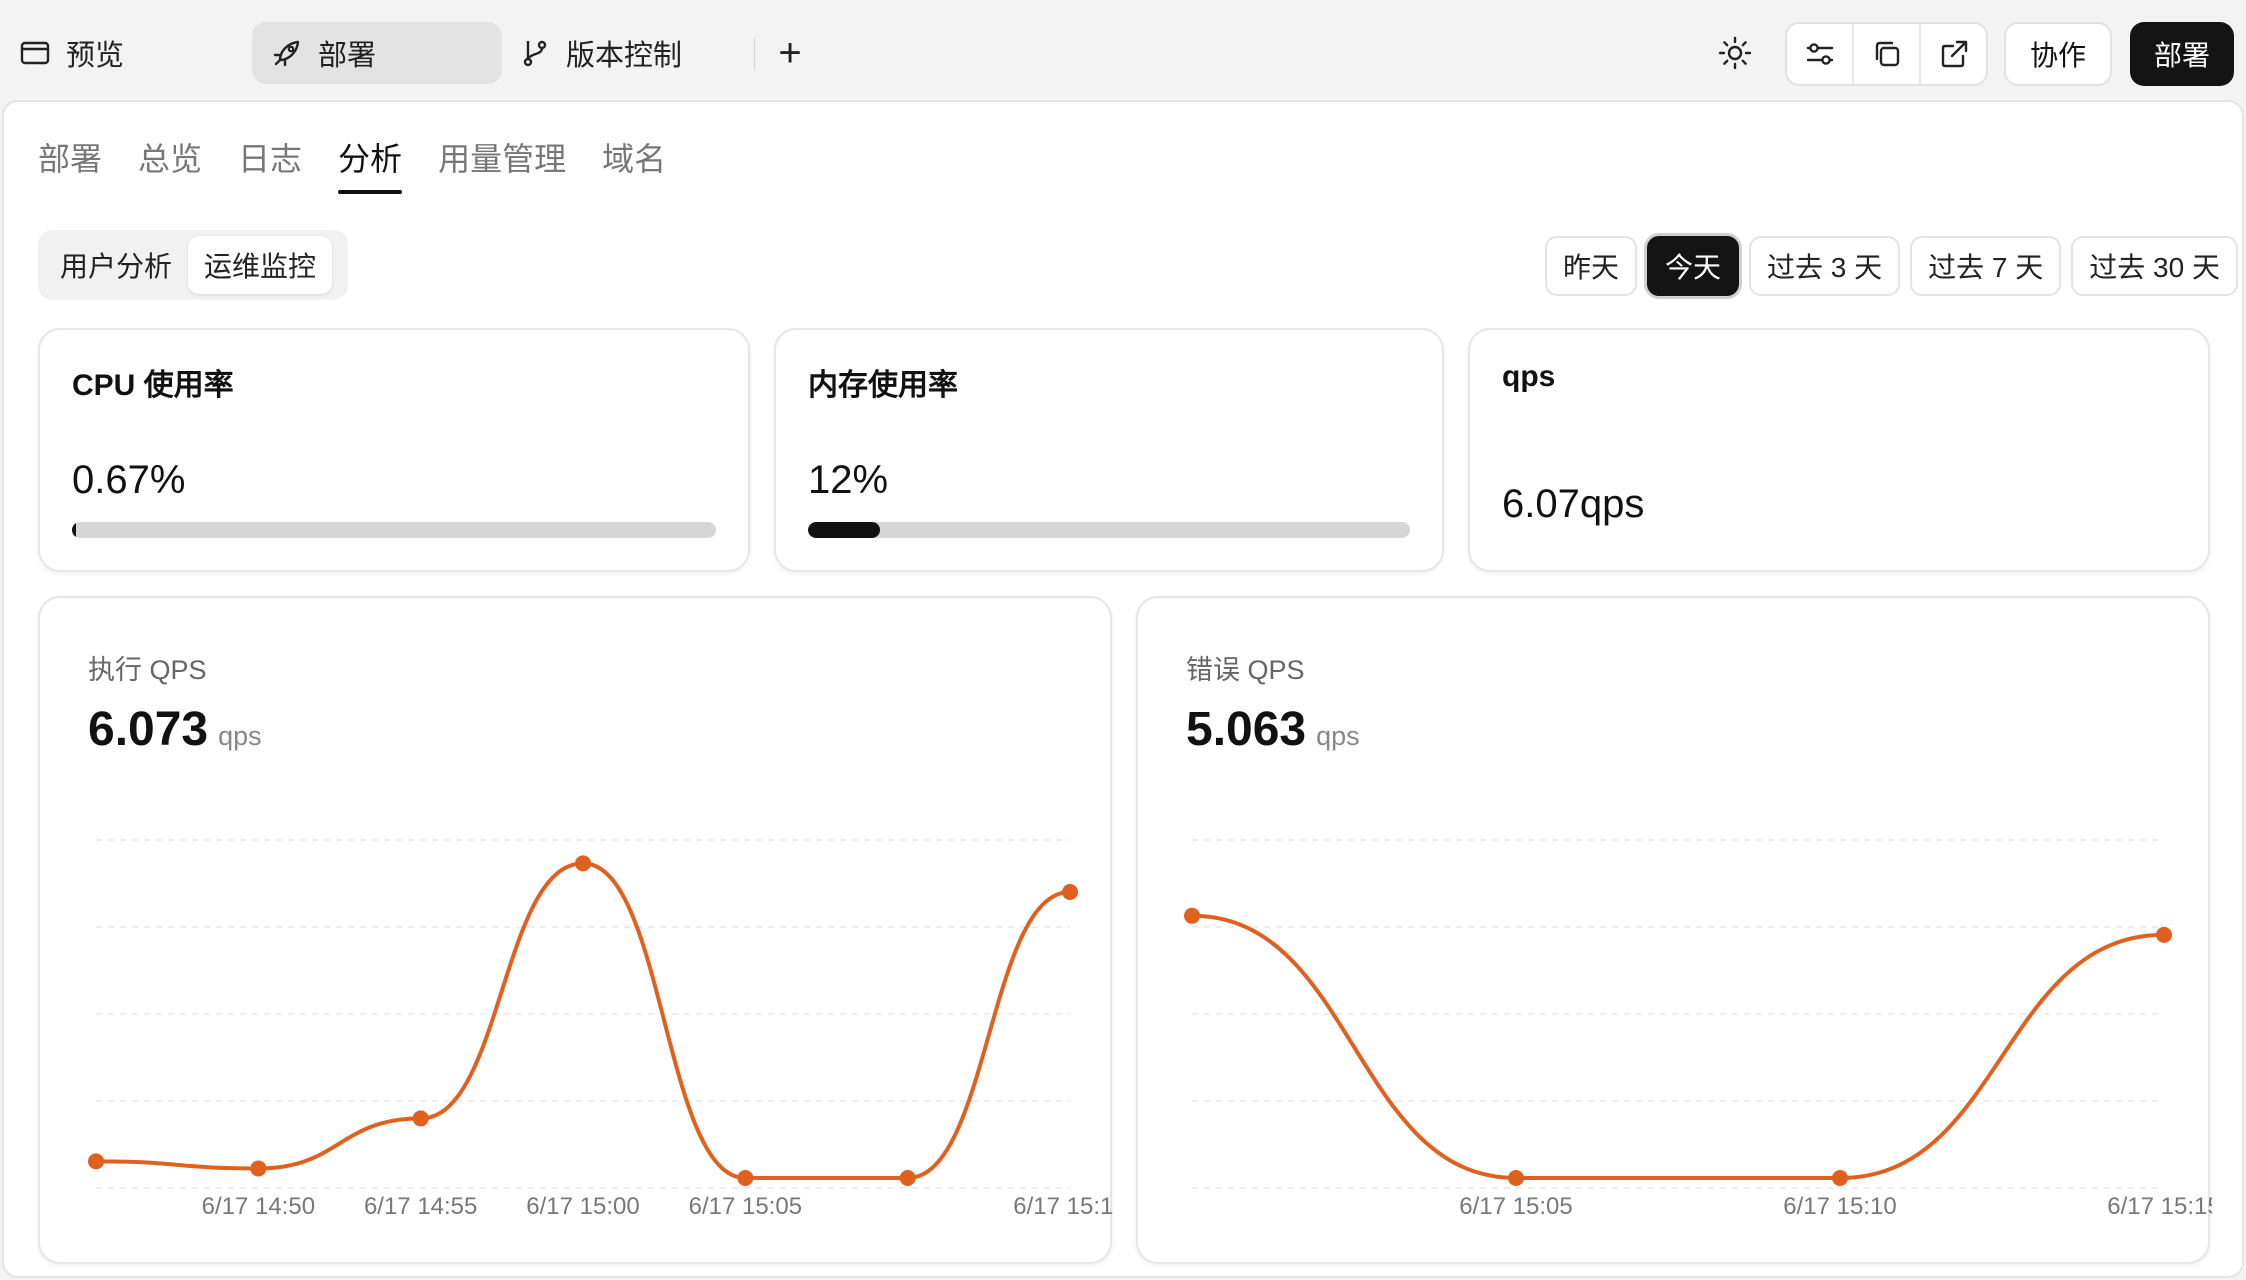 This screenshot has height=1280, width=2246. Describe the element at coordinates (754, 54) in the screenshot. I see `tab-divider` at that location.